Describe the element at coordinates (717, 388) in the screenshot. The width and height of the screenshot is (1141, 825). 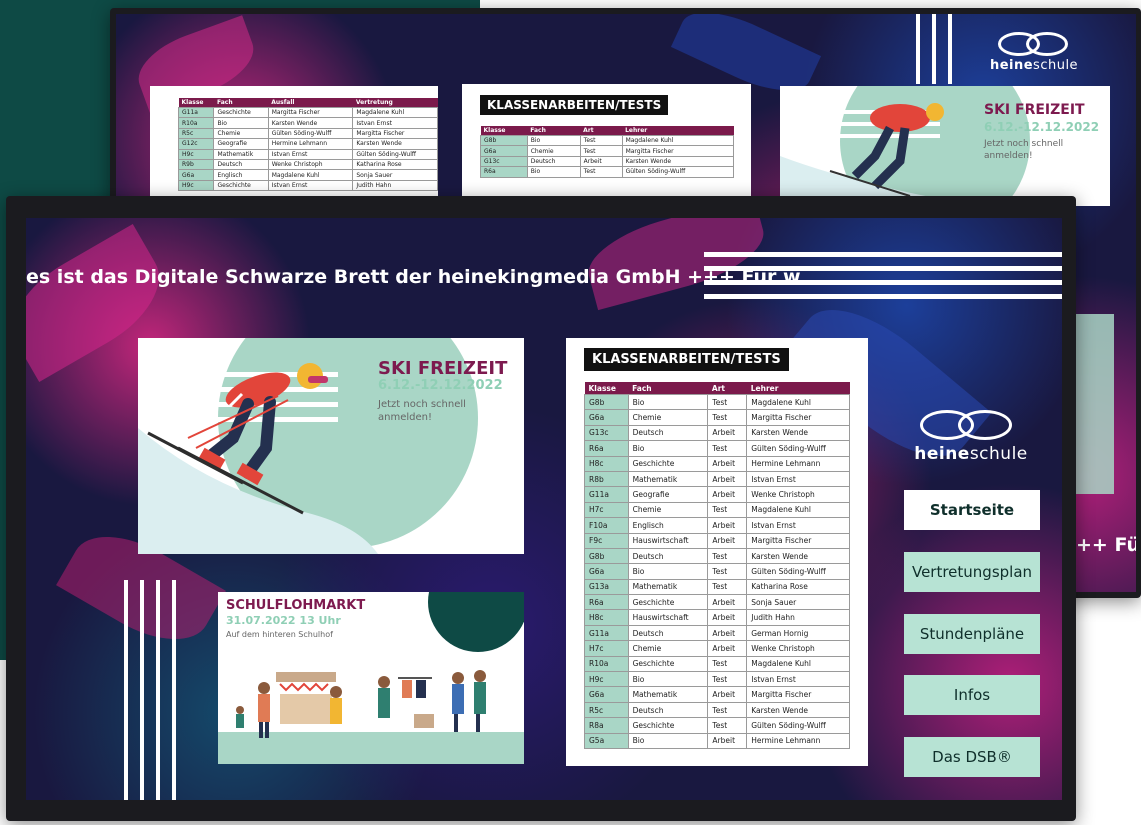
I see `table-header-row: Klasse Fach Art Lehrer` at that location.